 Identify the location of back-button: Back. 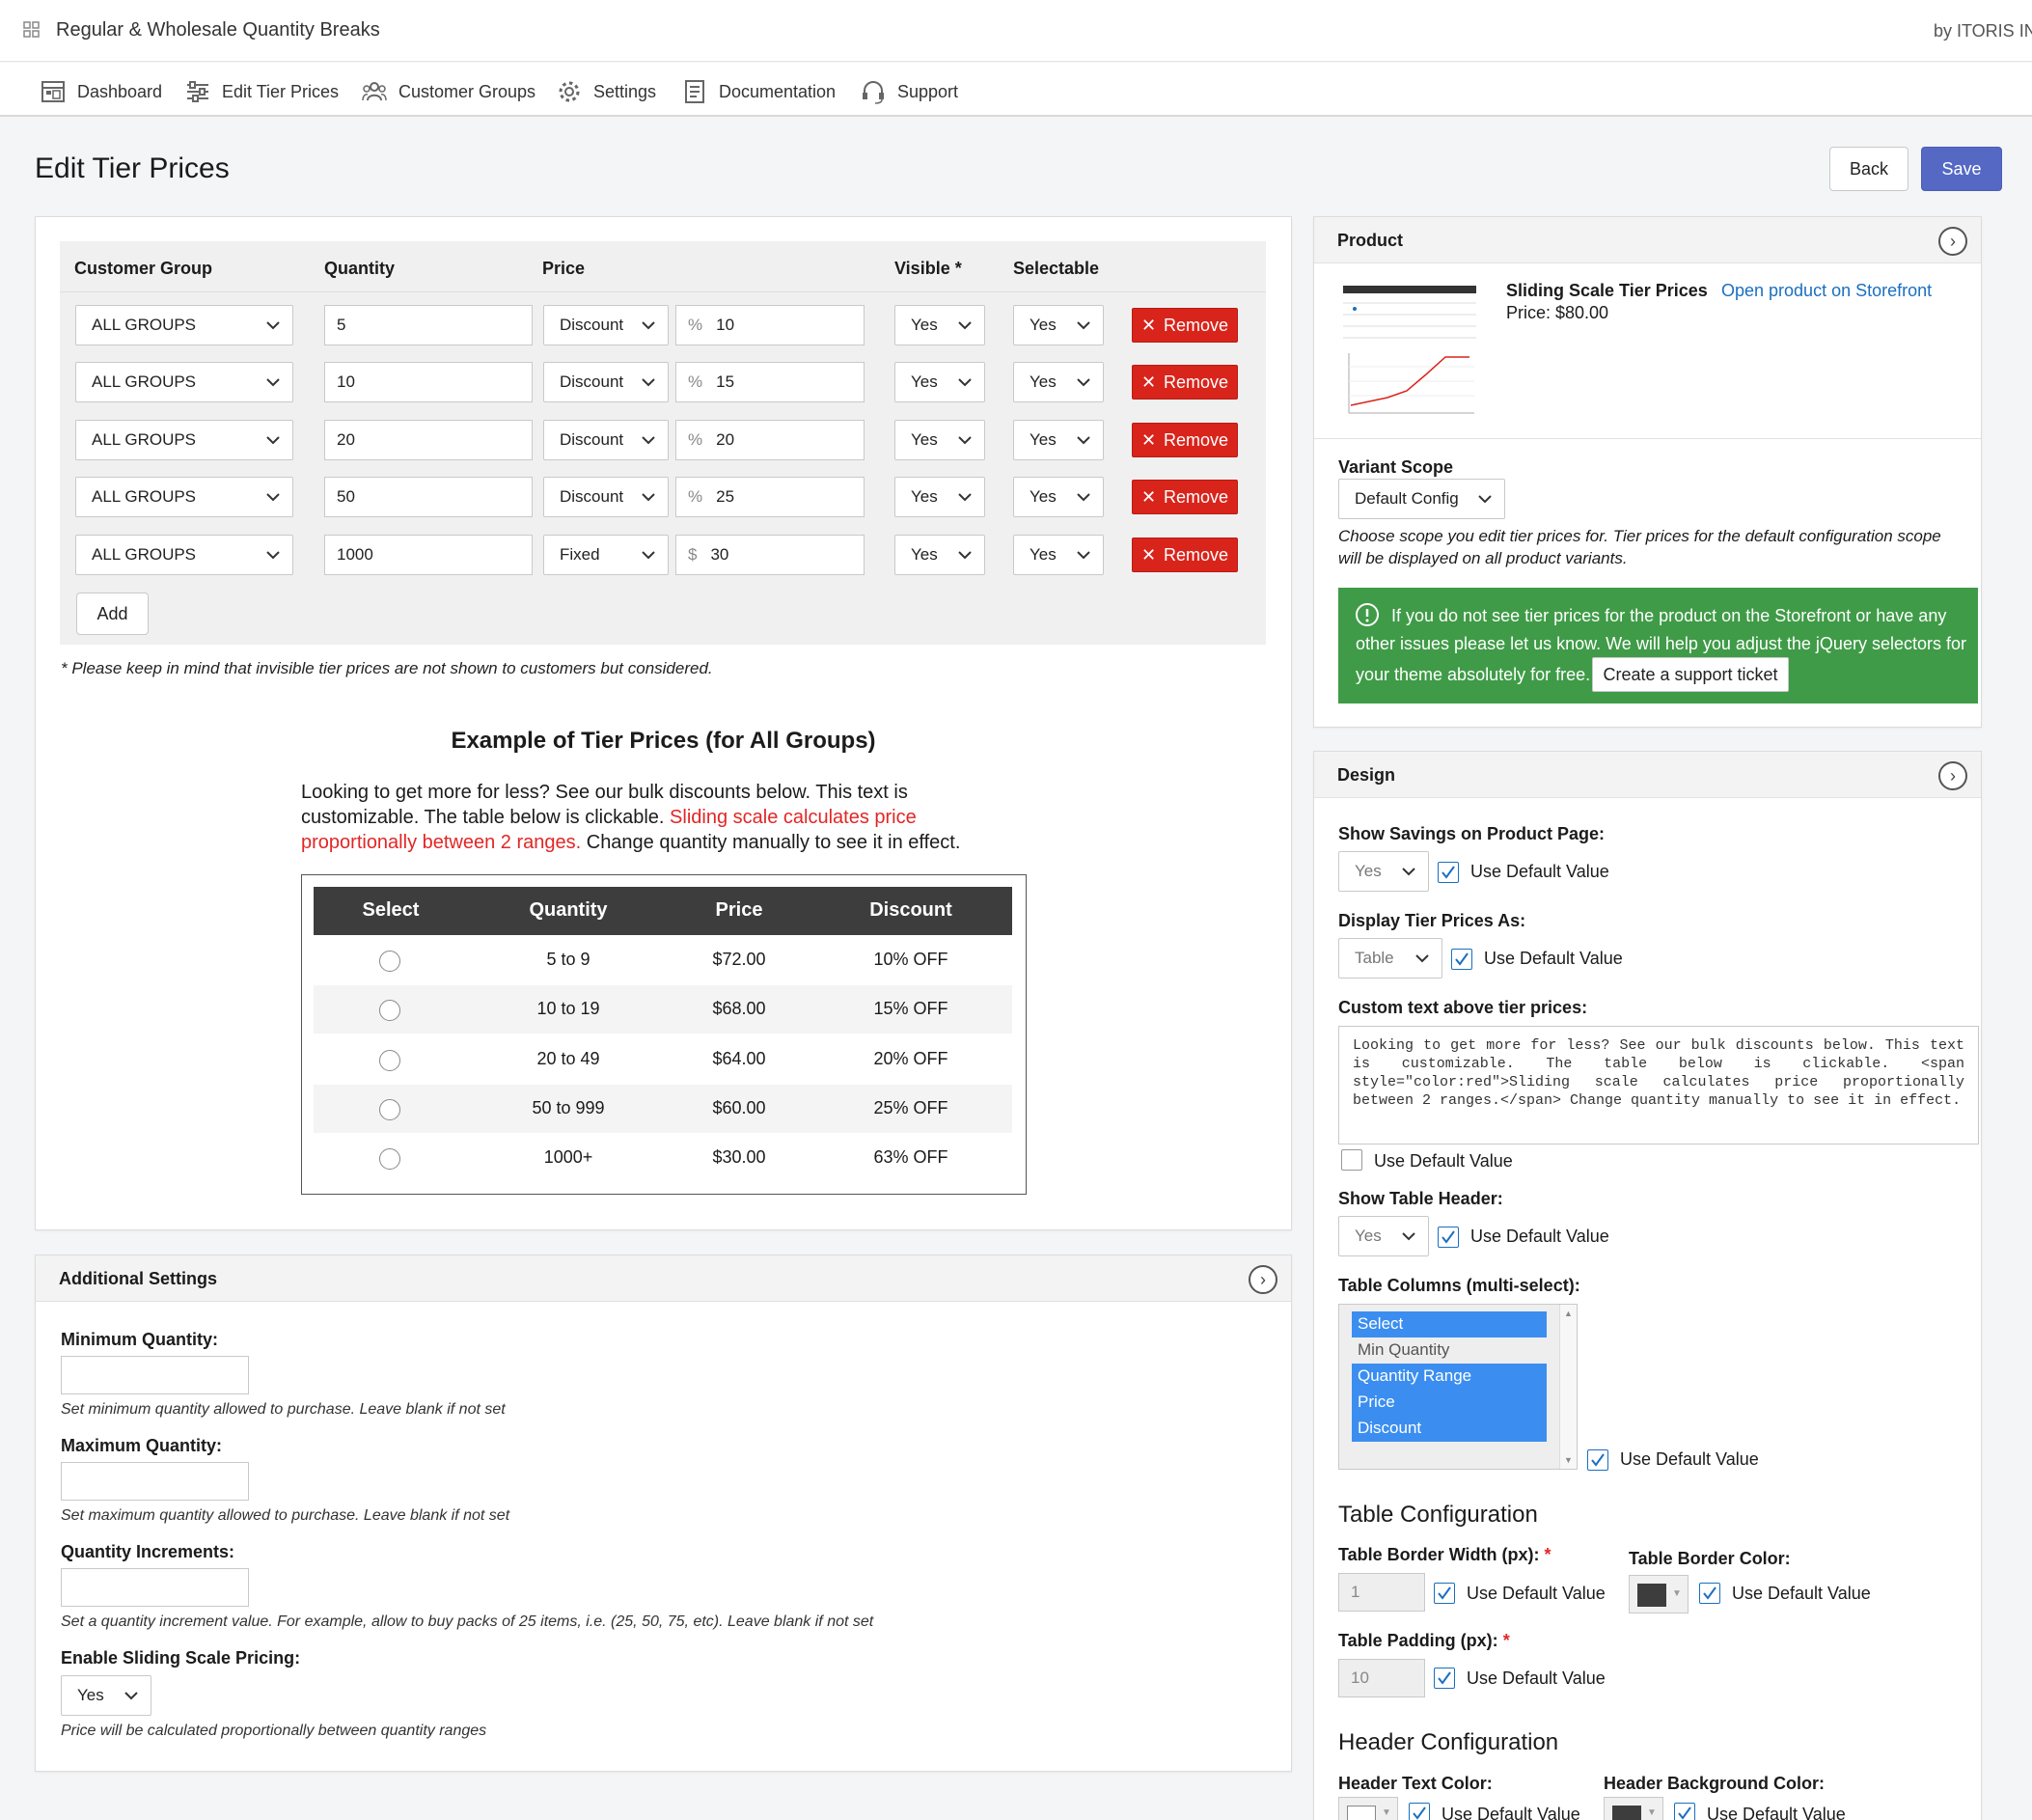
(1868, 169).